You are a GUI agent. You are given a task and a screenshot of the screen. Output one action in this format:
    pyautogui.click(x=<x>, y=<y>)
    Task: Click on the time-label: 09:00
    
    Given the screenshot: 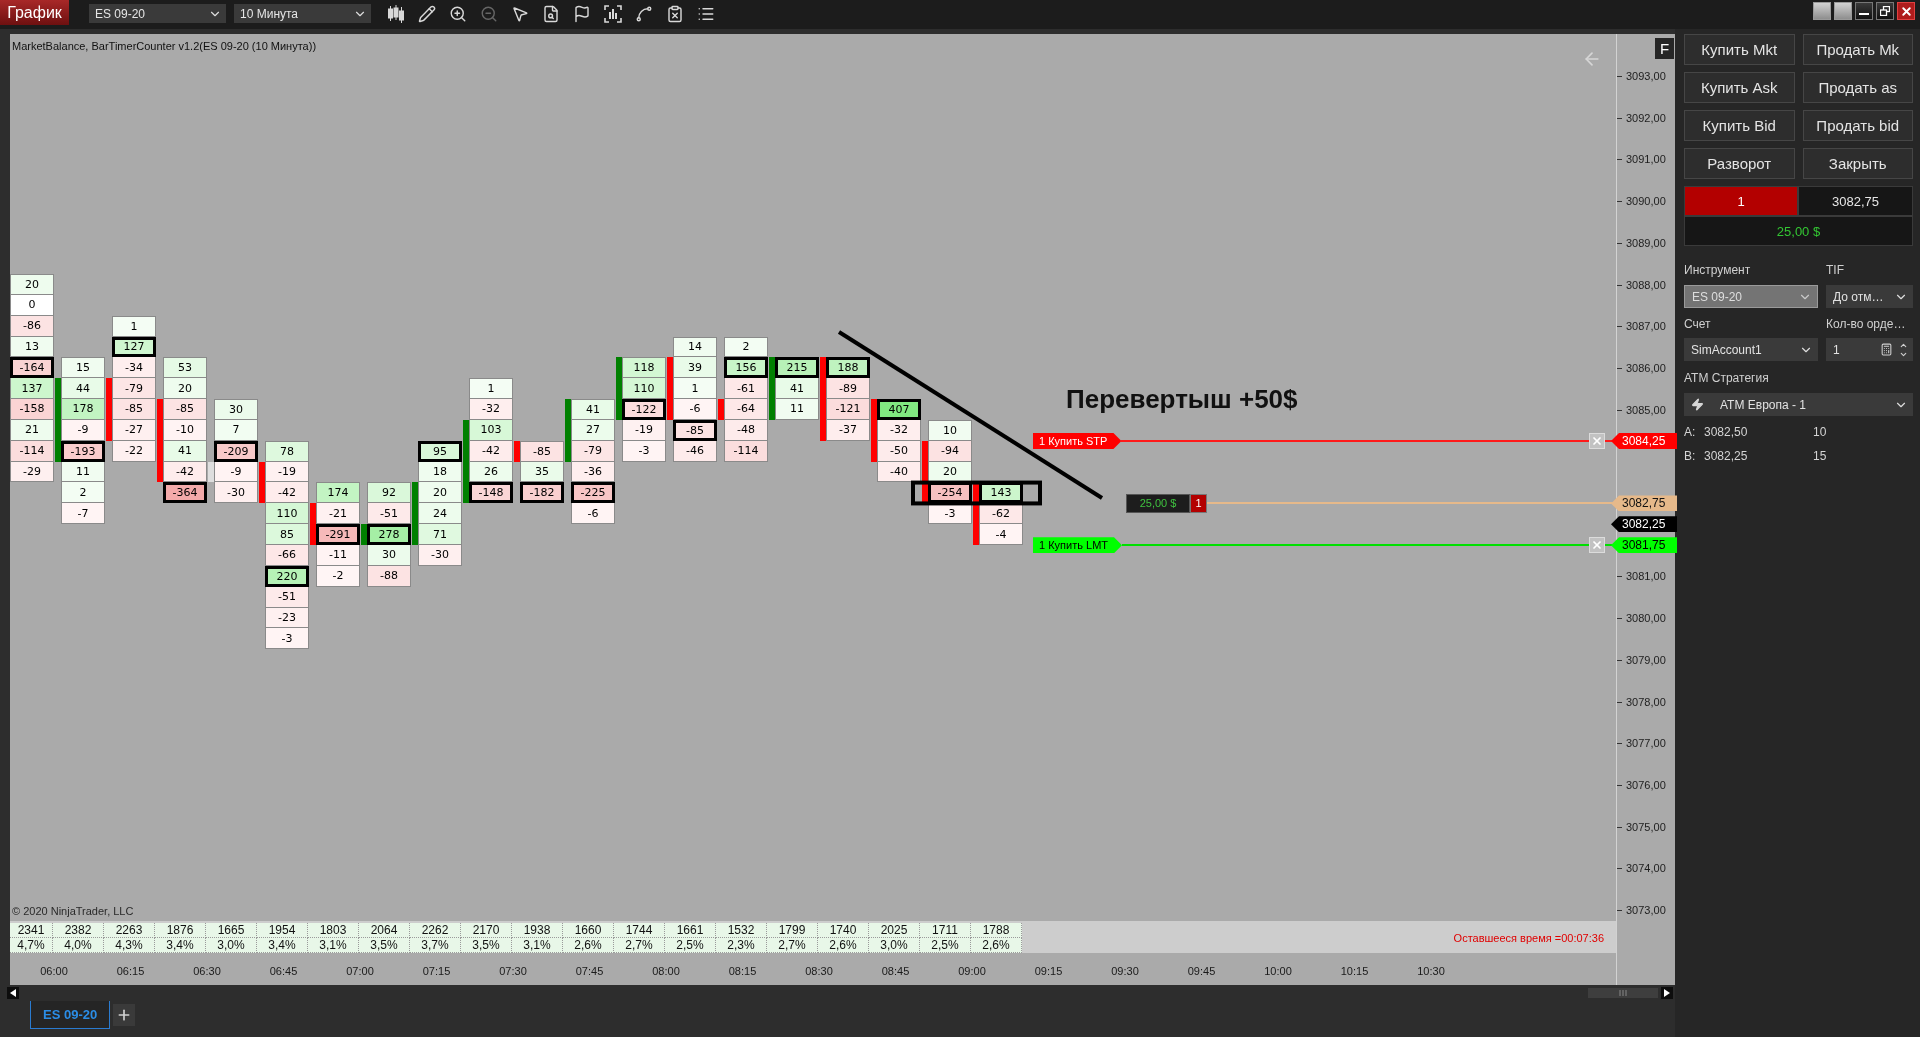 What is the action you would take?
    pyautogui.click(x=972, y=971)
    